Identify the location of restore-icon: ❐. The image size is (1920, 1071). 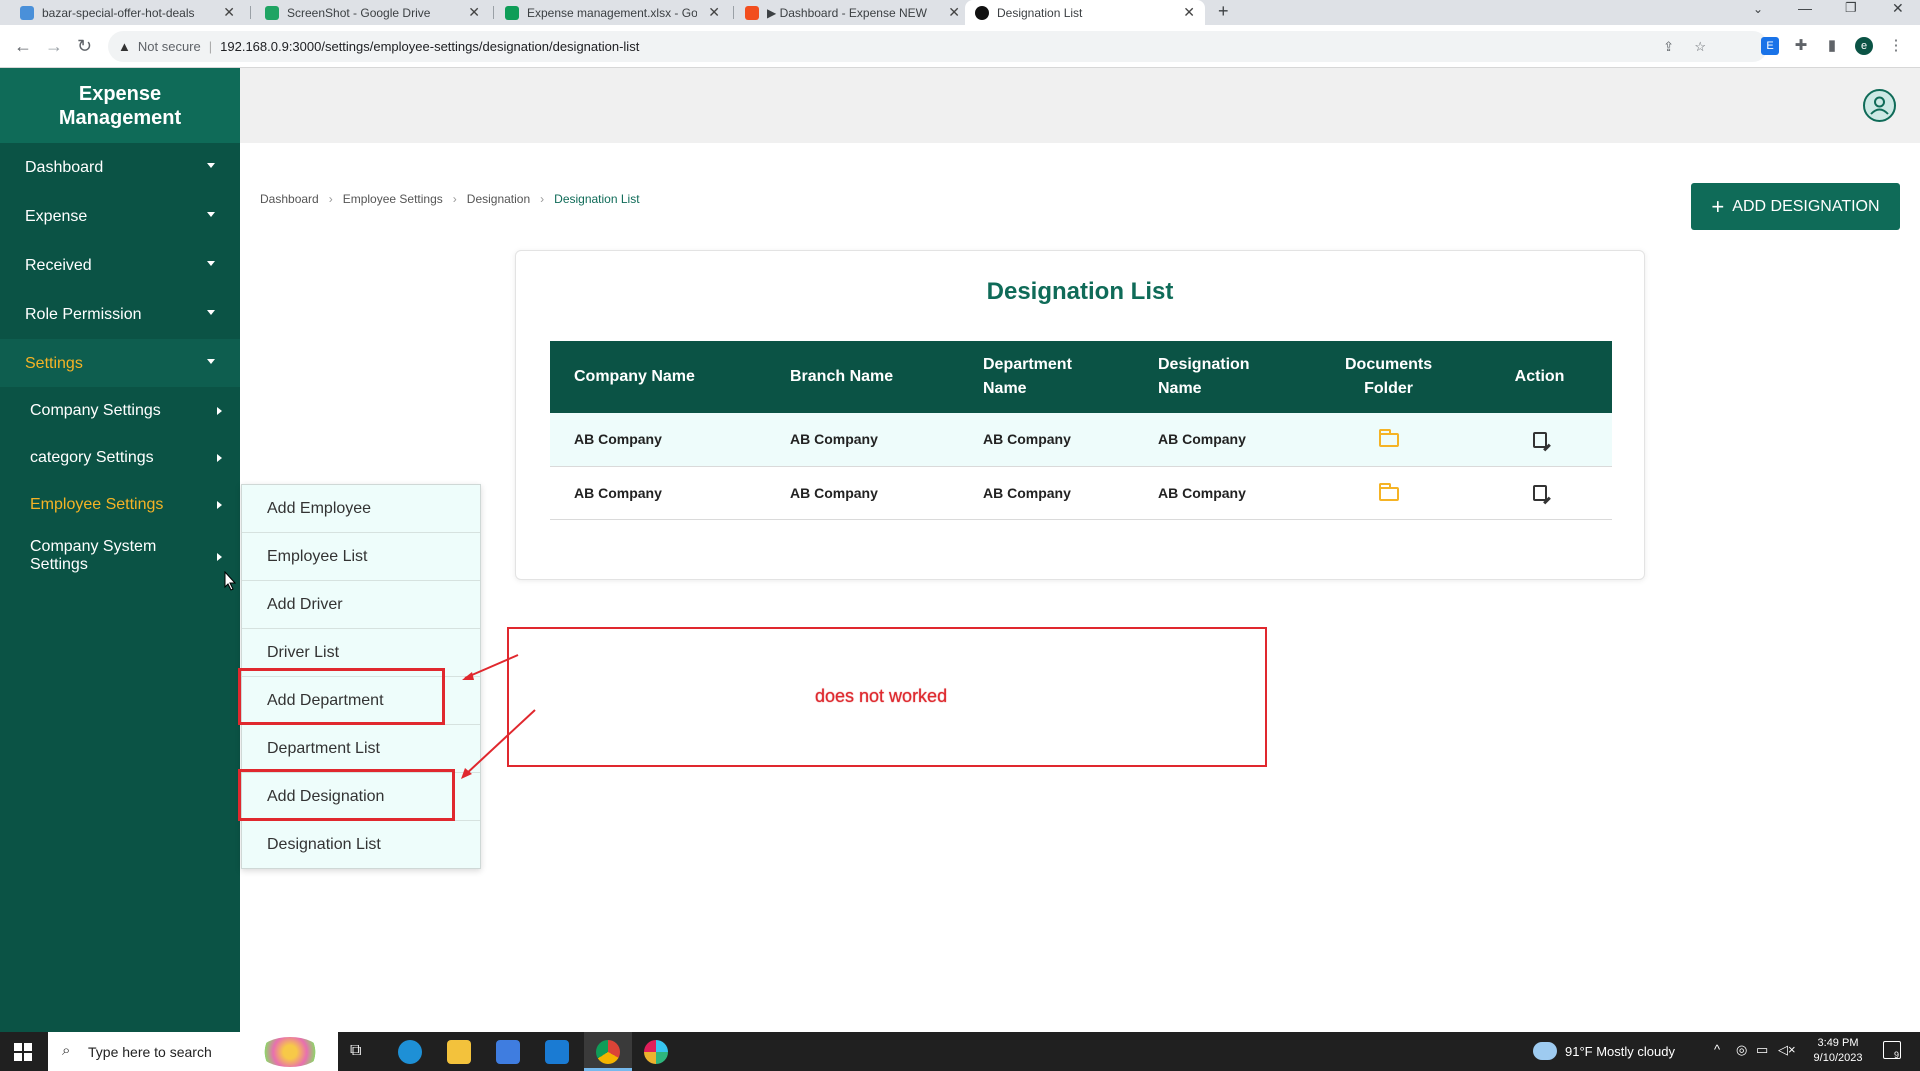
(1851, 8).